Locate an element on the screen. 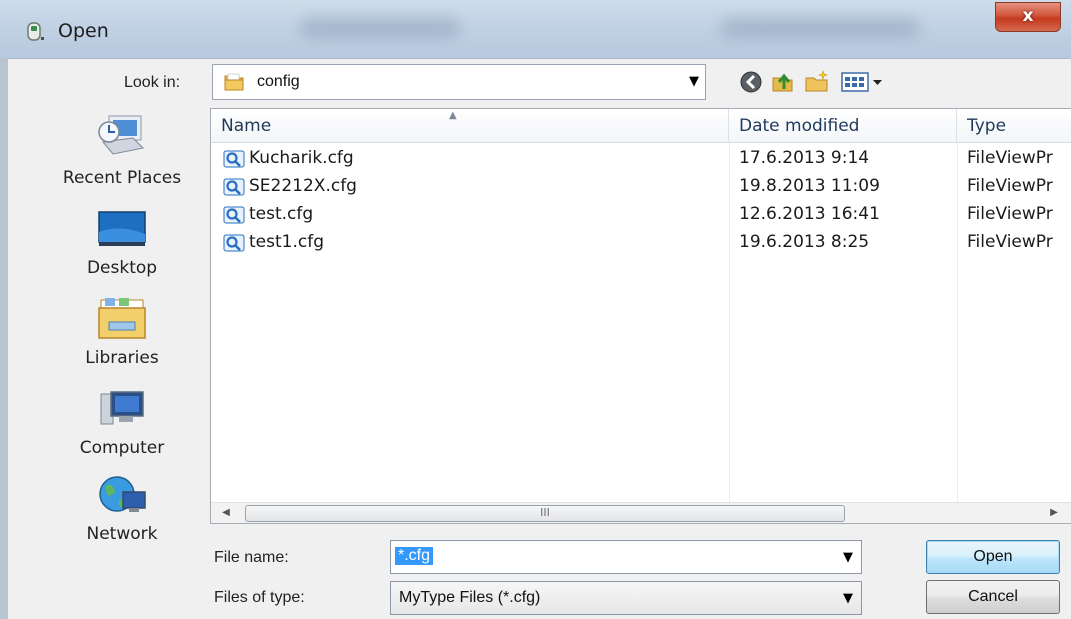  file-date: 19.6.2013 8:25 is located at coordinates (804, 242).